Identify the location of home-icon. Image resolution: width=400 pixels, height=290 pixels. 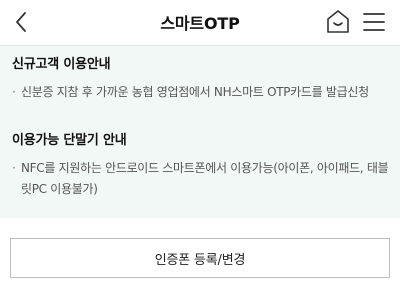
(338, 22).